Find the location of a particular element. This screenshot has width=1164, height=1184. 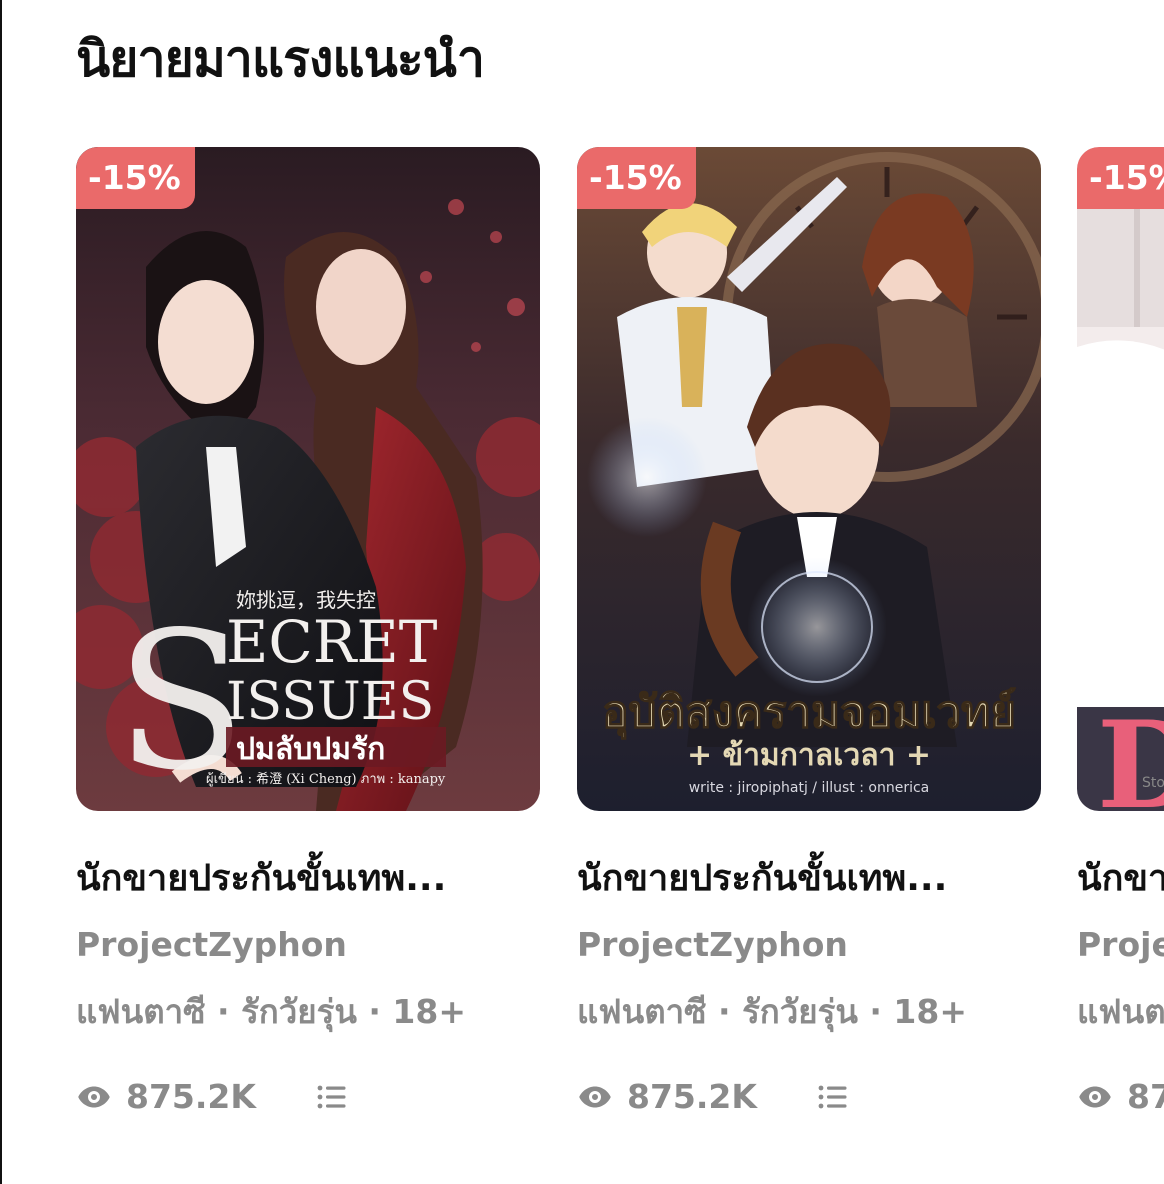

novel-author: Proje is located at coordinates (1120, 945).